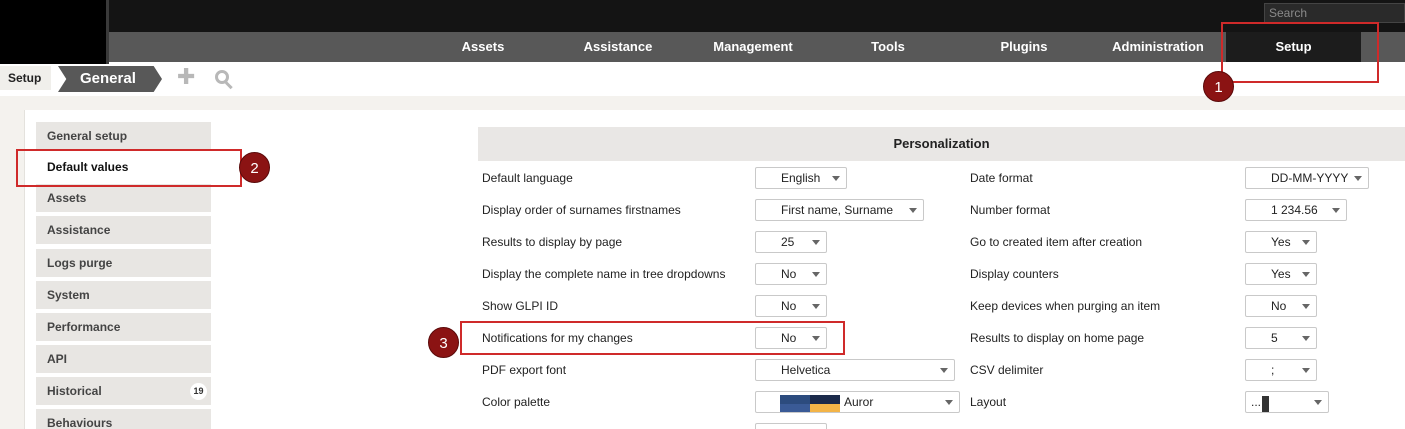  I want to click on go-to-created-select: Yes, so click(1281, 242).